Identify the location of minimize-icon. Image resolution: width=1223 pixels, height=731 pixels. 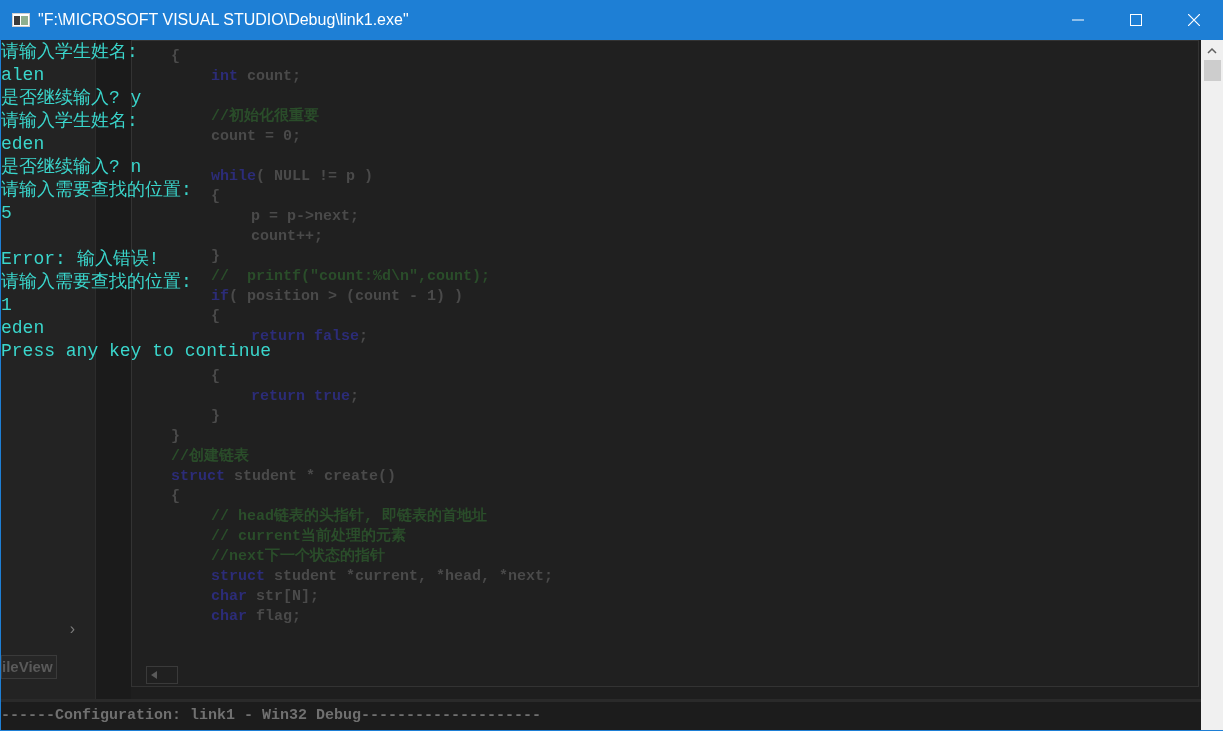
(1078, 20).